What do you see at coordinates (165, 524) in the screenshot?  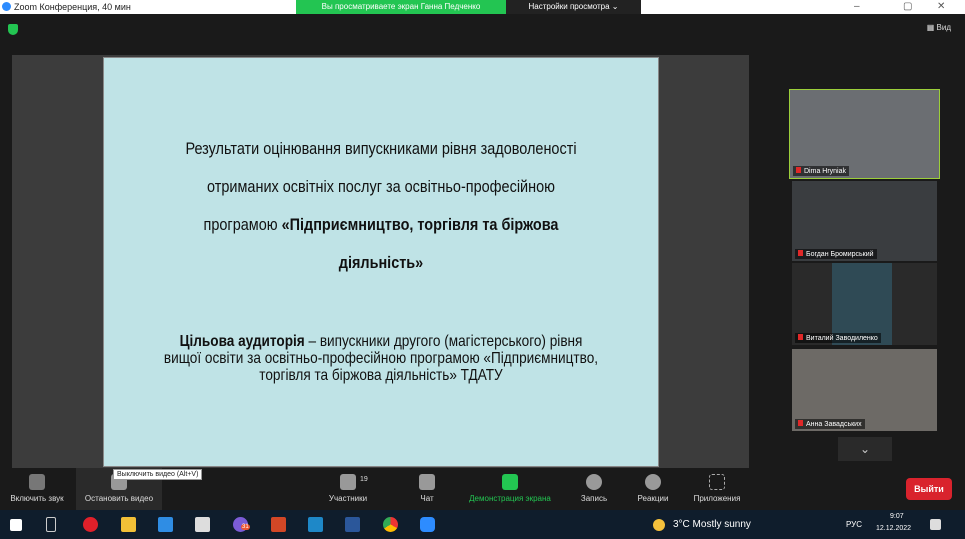 I see `mail-icon` at bounding box center [165, 524].